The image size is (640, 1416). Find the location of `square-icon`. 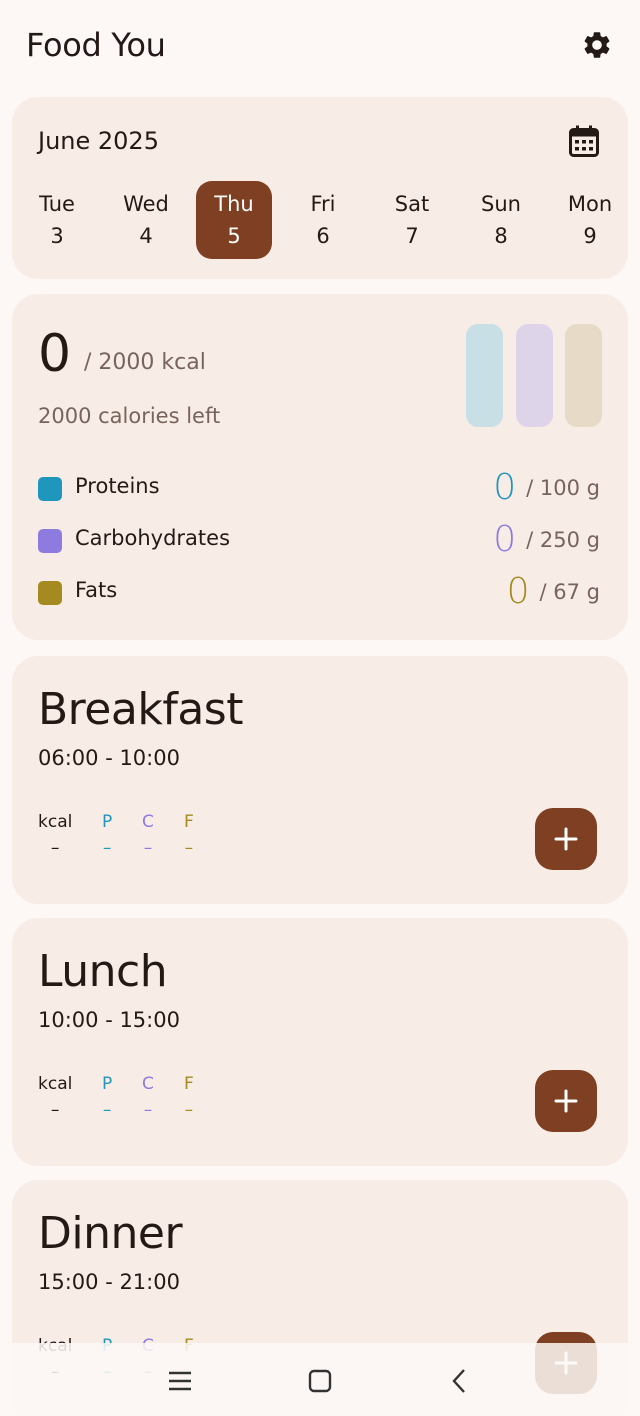

square-icon is located at coordinates (320, 1381).